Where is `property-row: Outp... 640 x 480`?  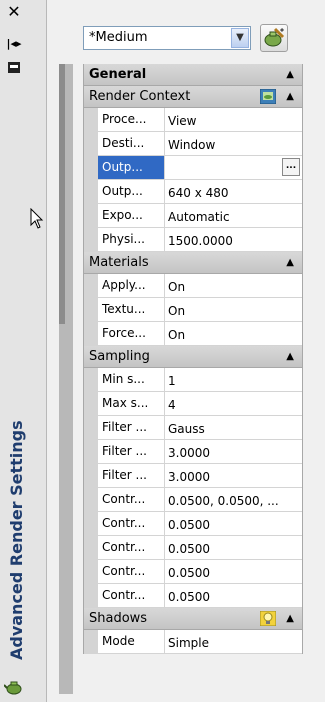 property-row: Outp... 640 x 480 is located at coordinates (193, 192).